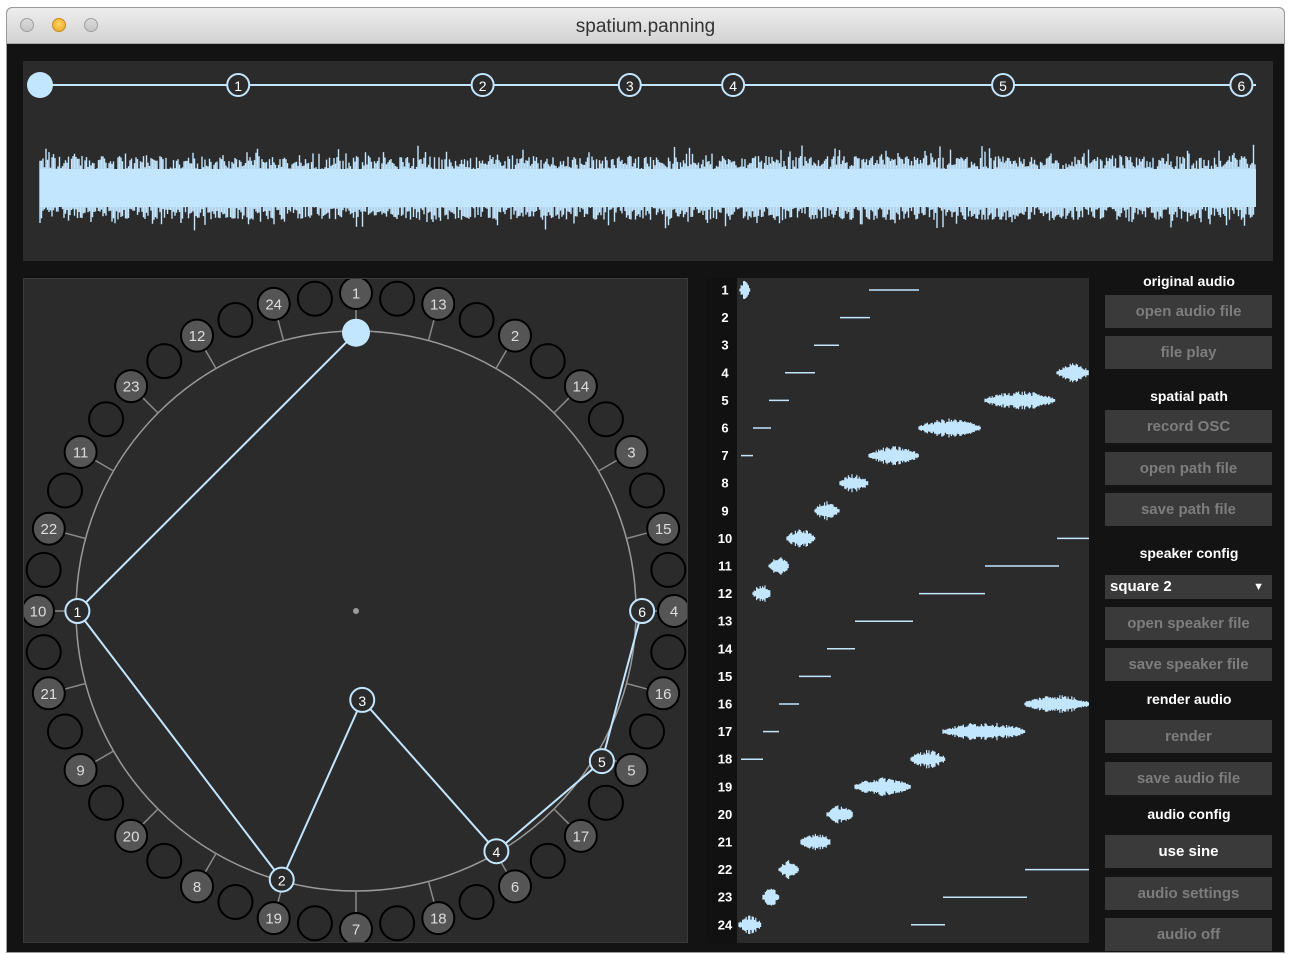 The height and width of the screenshot is (955, 1289). Describe the element at coordinates (515, 336) in the screenshot. I see `speaker-label: 2` at that location.